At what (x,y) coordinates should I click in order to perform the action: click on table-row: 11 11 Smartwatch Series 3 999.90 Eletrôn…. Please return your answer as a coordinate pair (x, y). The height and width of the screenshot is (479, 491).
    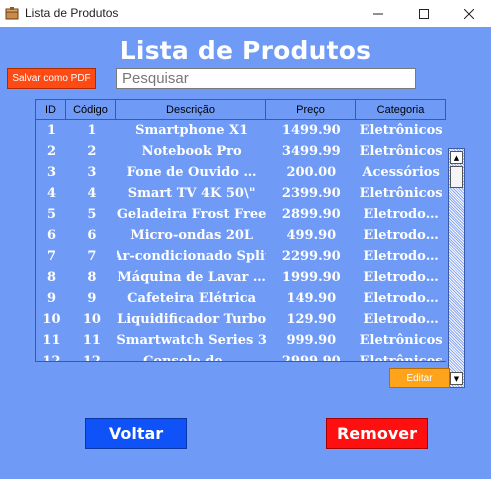
    Looking at the image, I should click on (241, 340).